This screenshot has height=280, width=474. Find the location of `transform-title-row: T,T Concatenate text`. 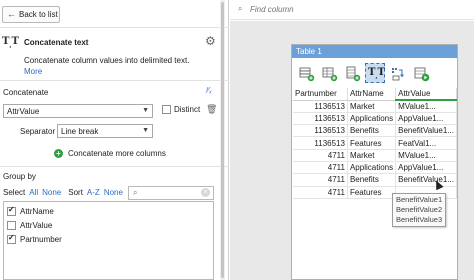

transform-title-row: T,T Concatenate text is located at coordinates (45, 42).